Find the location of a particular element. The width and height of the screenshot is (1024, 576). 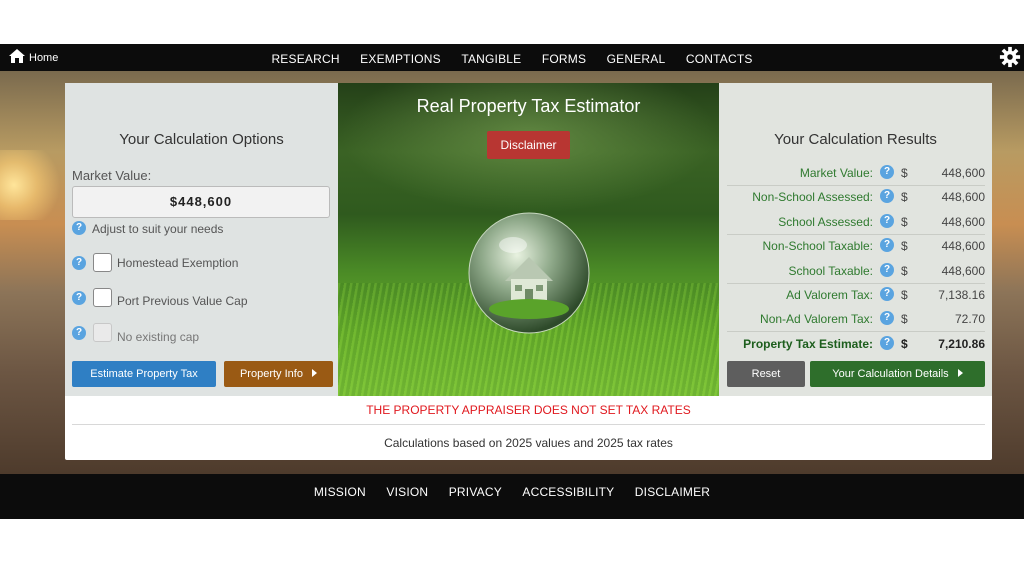

result-row: Non-School Assessed:? $448,600 is located at coordinates (856, 198).